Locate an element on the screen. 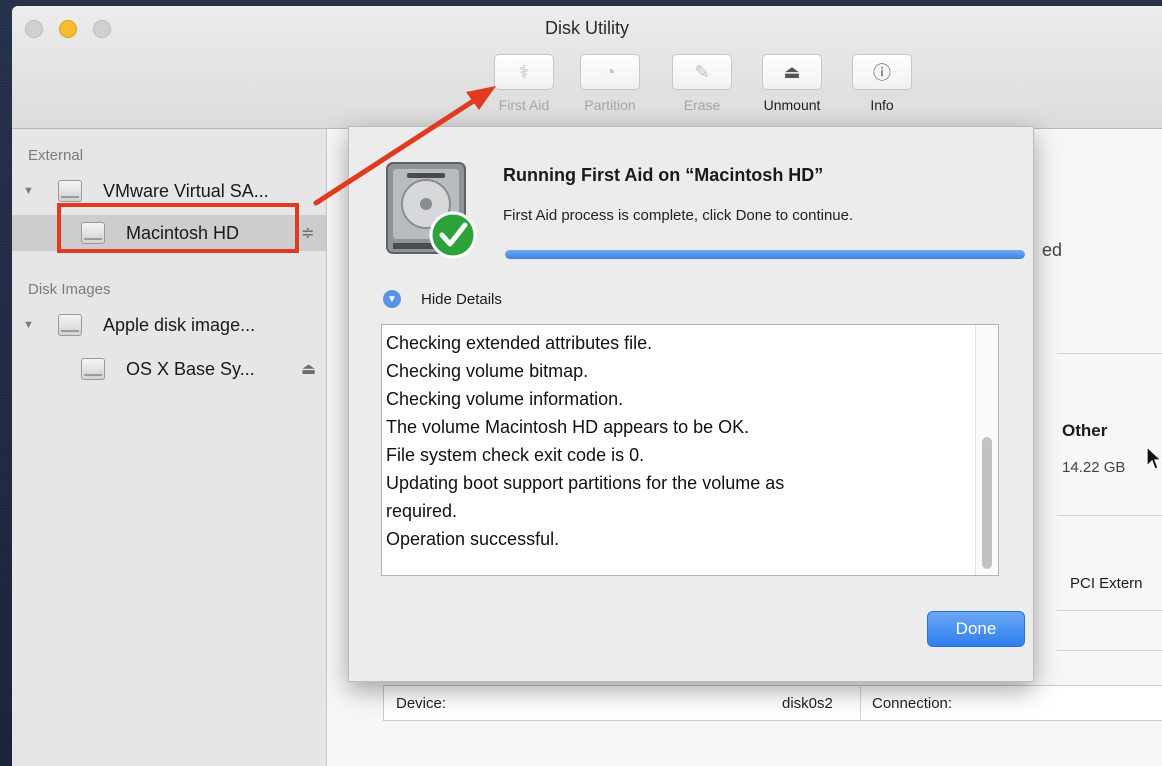  other-category-label: Other is located at coordinates (1085, 430).